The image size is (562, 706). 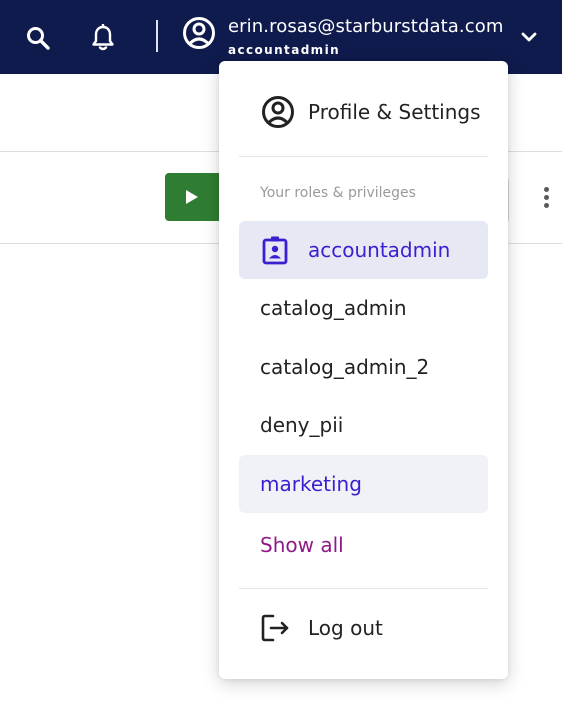 I want to click on menu-item-profile-settings: Profile & Settings, so click(x=363, y=112).